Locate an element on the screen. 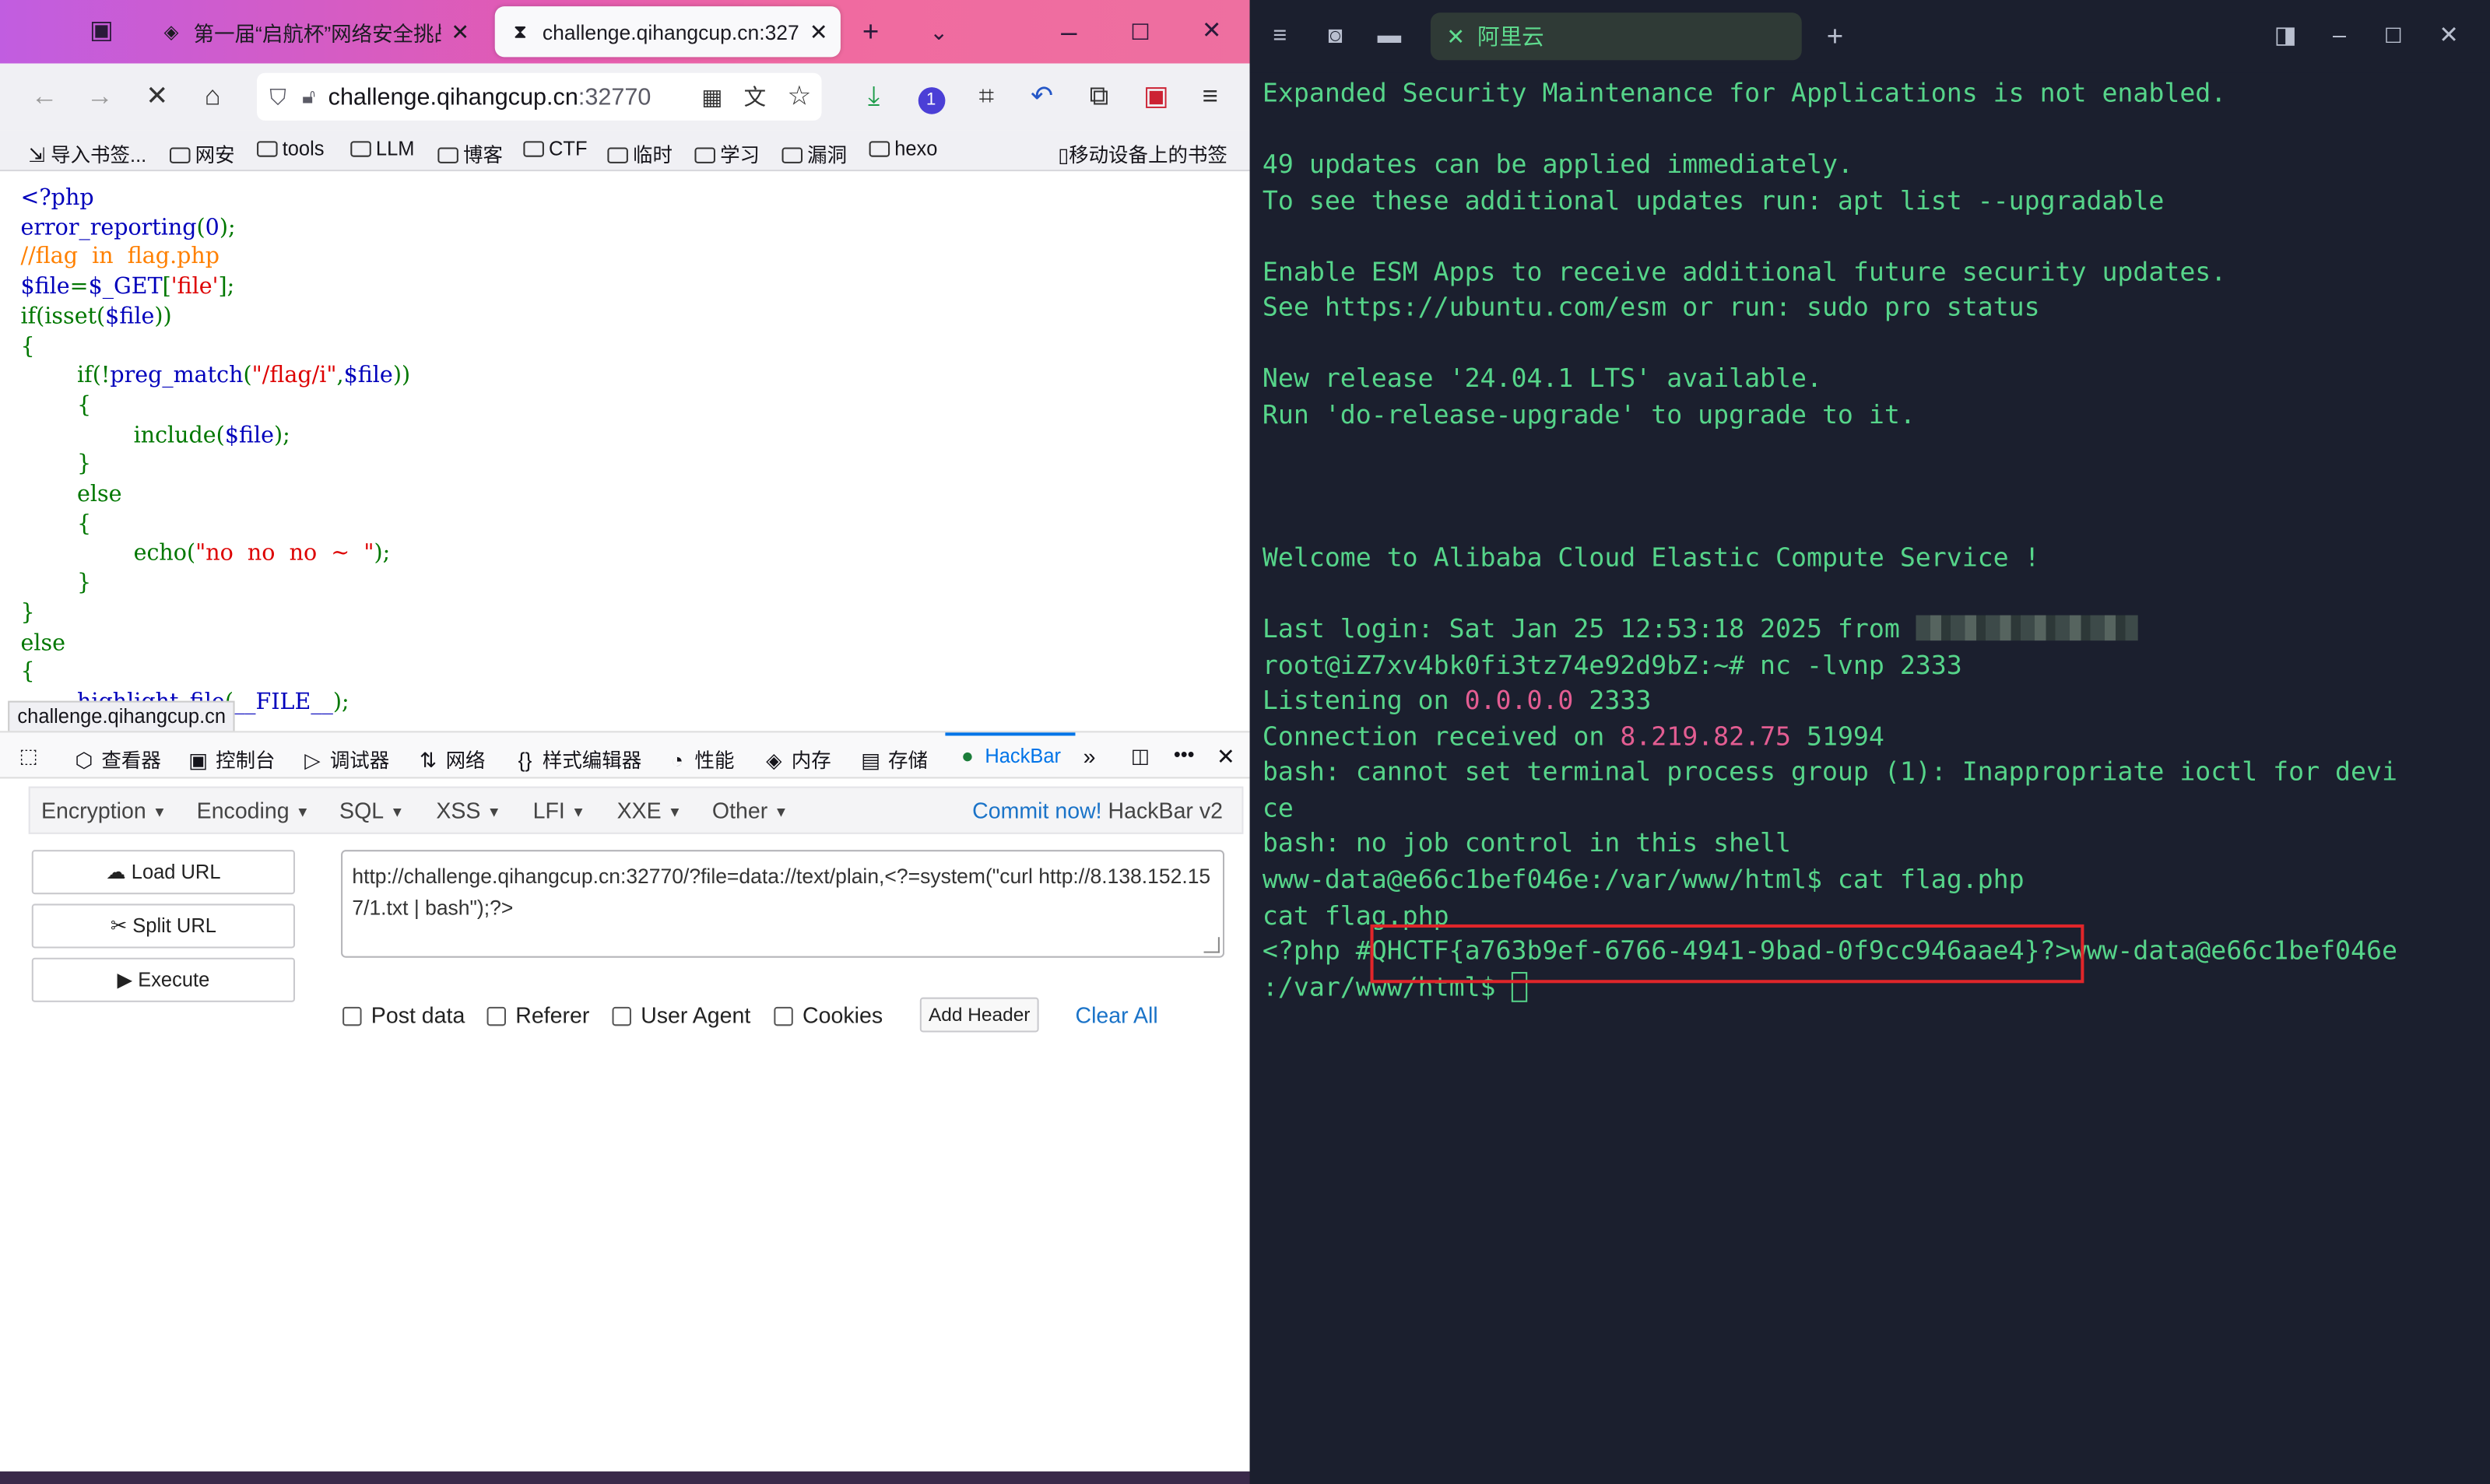 The image size is (2490, 1484). profile-avatar-icon: ▣ is located at coordinates (1156, 96).